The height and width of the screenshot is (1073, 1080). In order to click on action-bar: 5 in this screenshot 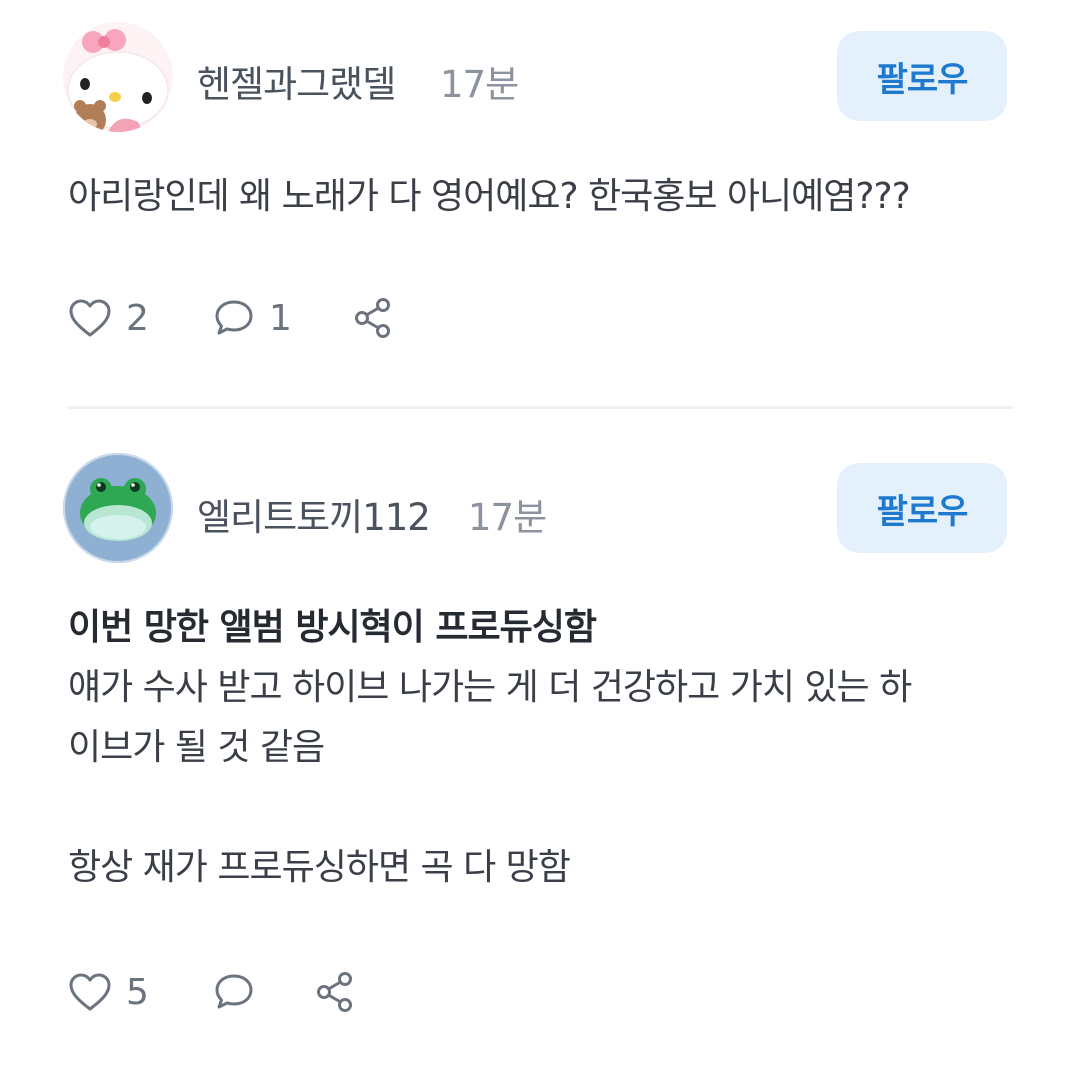, I will do `click(211, 992)`.